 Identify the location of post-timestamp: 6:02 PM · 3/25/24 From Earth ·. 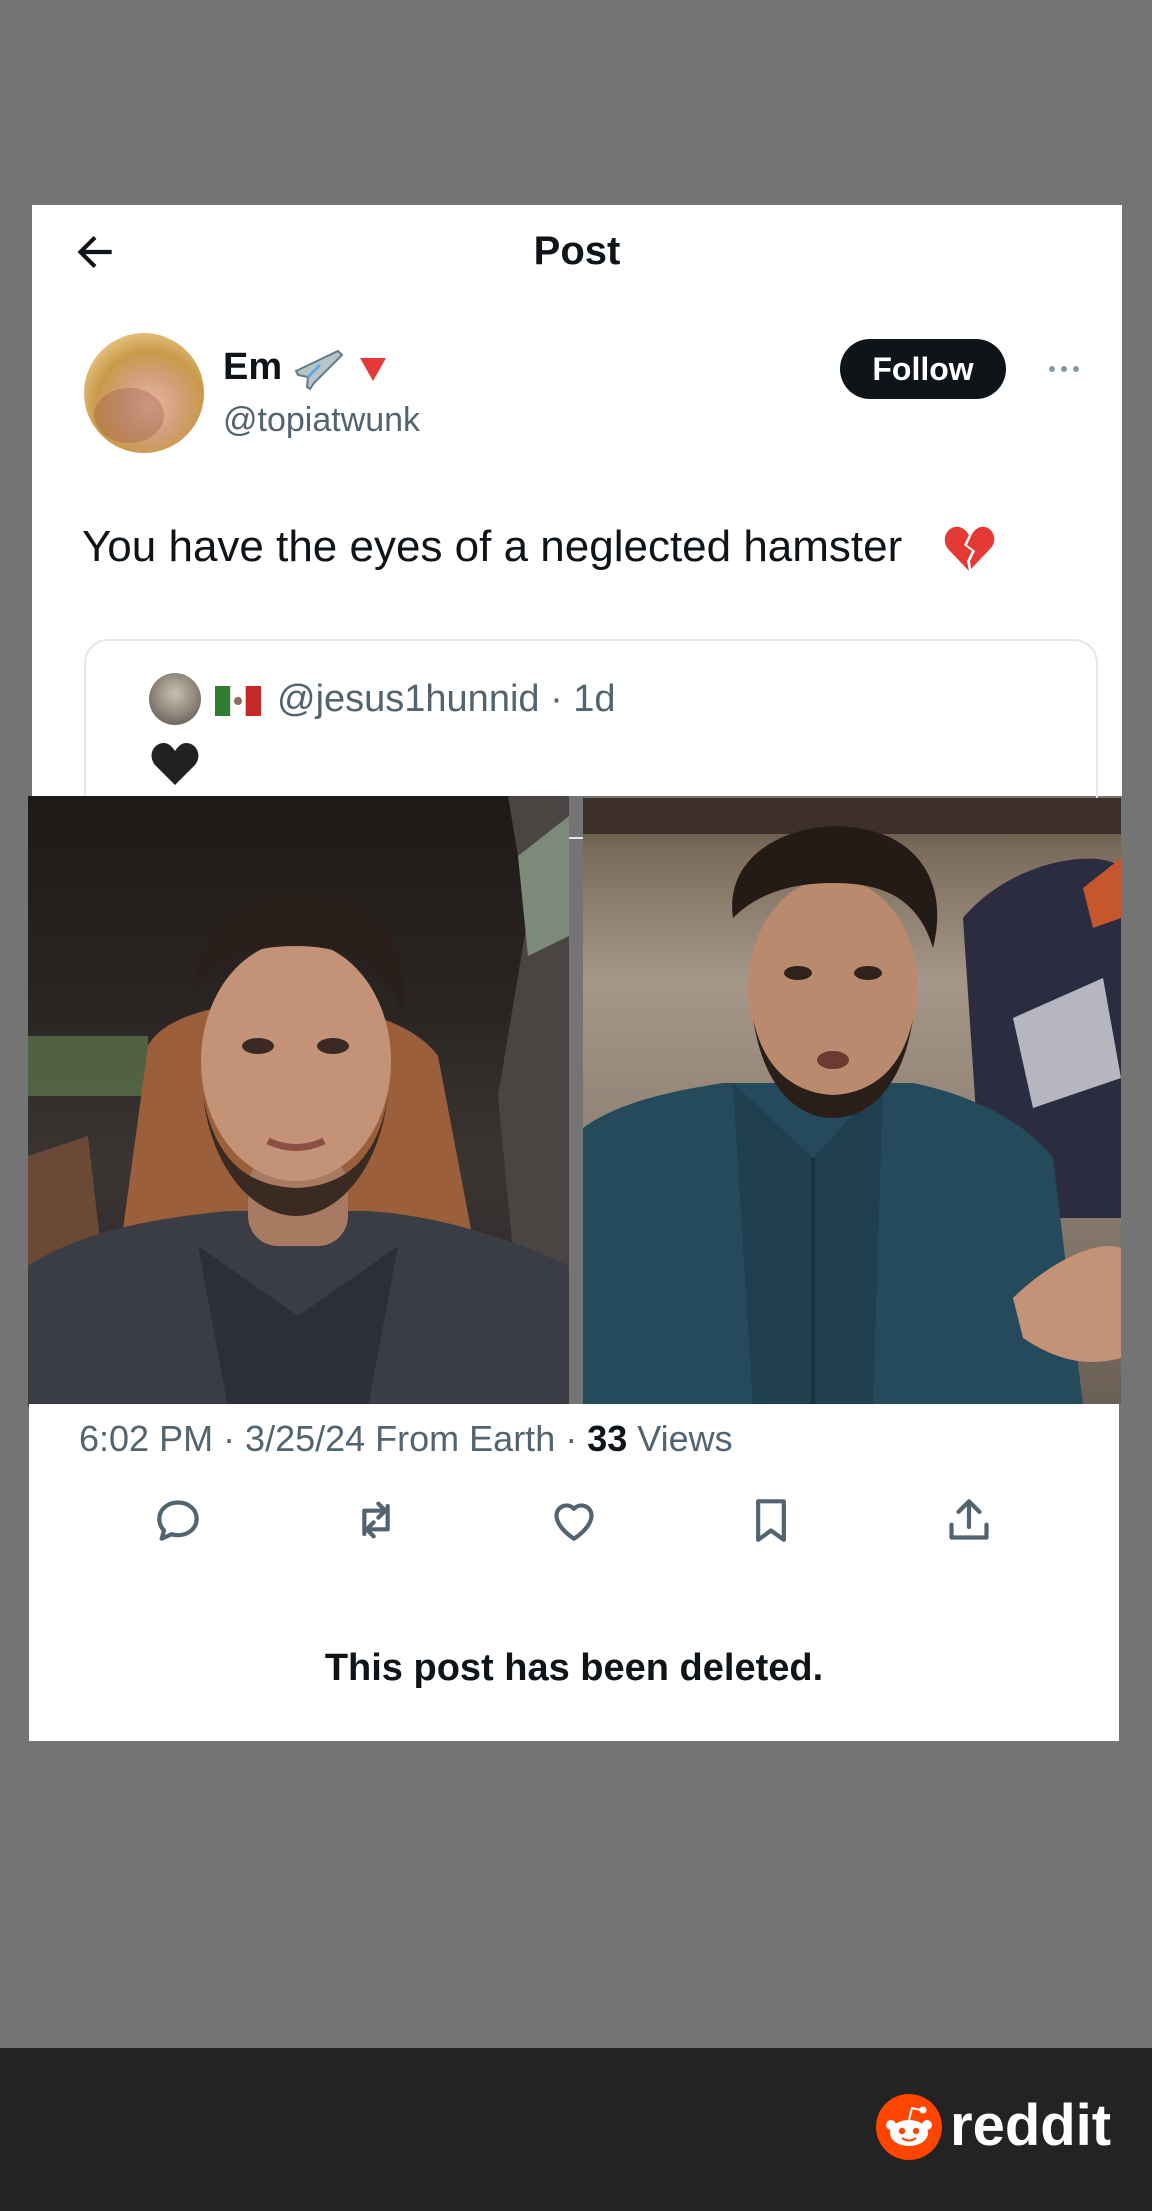
(333, 1438).